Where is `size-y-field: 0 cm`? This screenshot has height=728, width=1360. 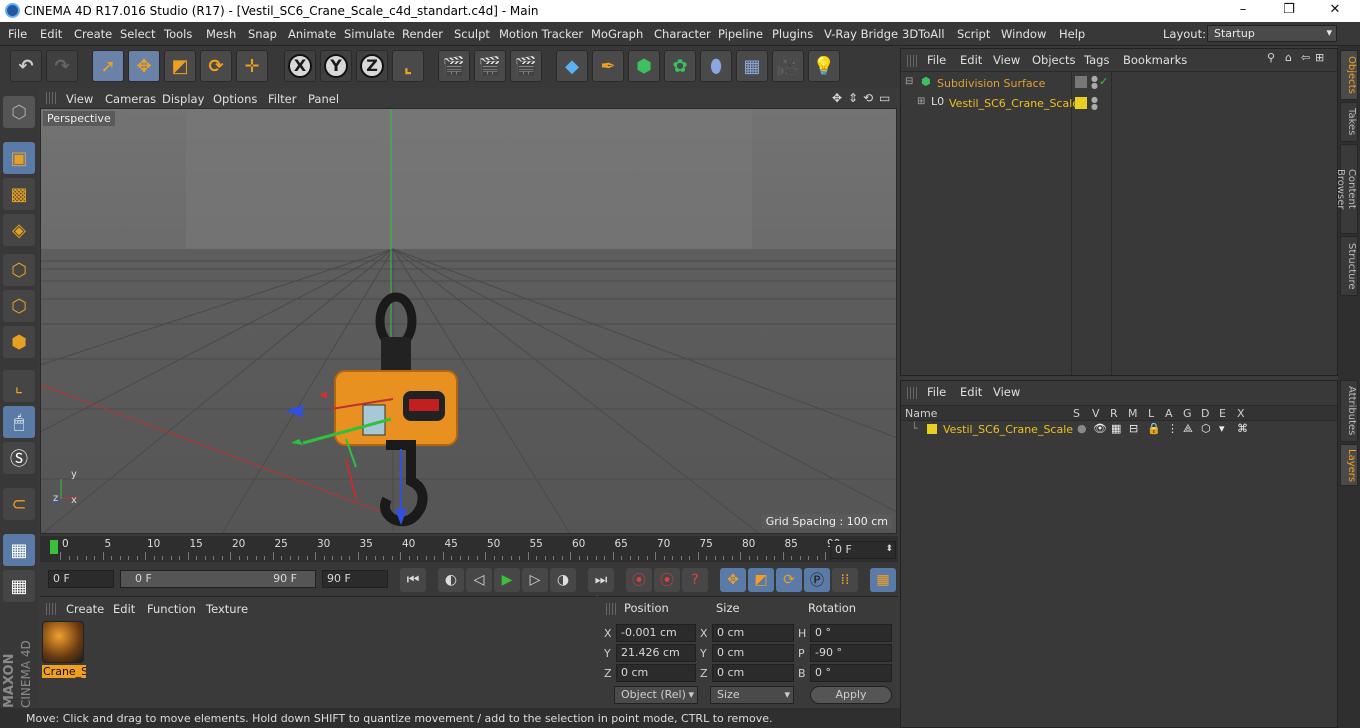 size-y-field: 0 cm is located at coordinates (753, 653).